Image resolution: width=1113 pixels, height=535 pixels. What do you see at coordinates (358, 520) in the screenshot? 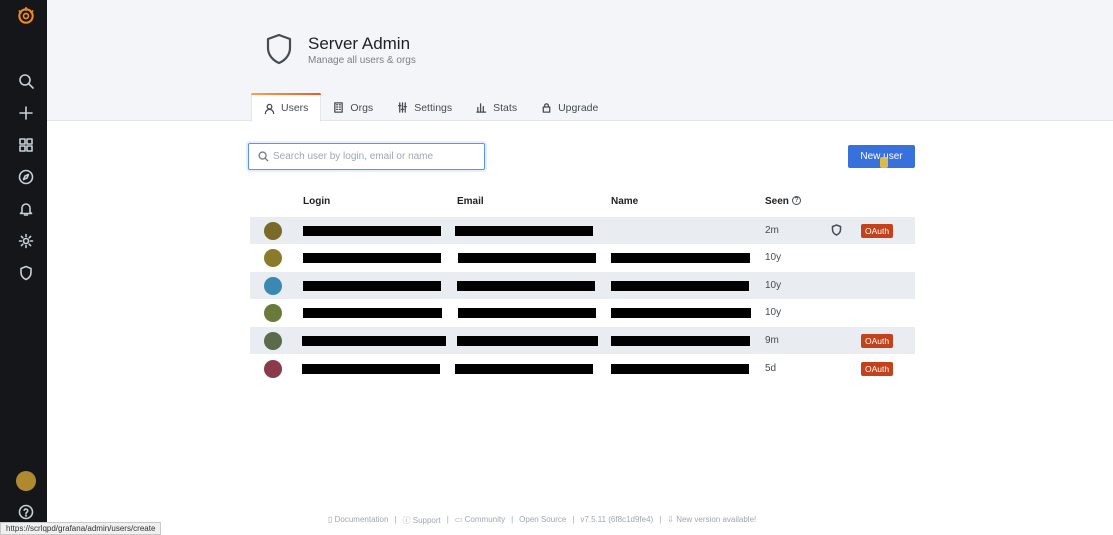
I see `footer-documentation-link: ▯ Documentation` at bounding box center [358, 520].